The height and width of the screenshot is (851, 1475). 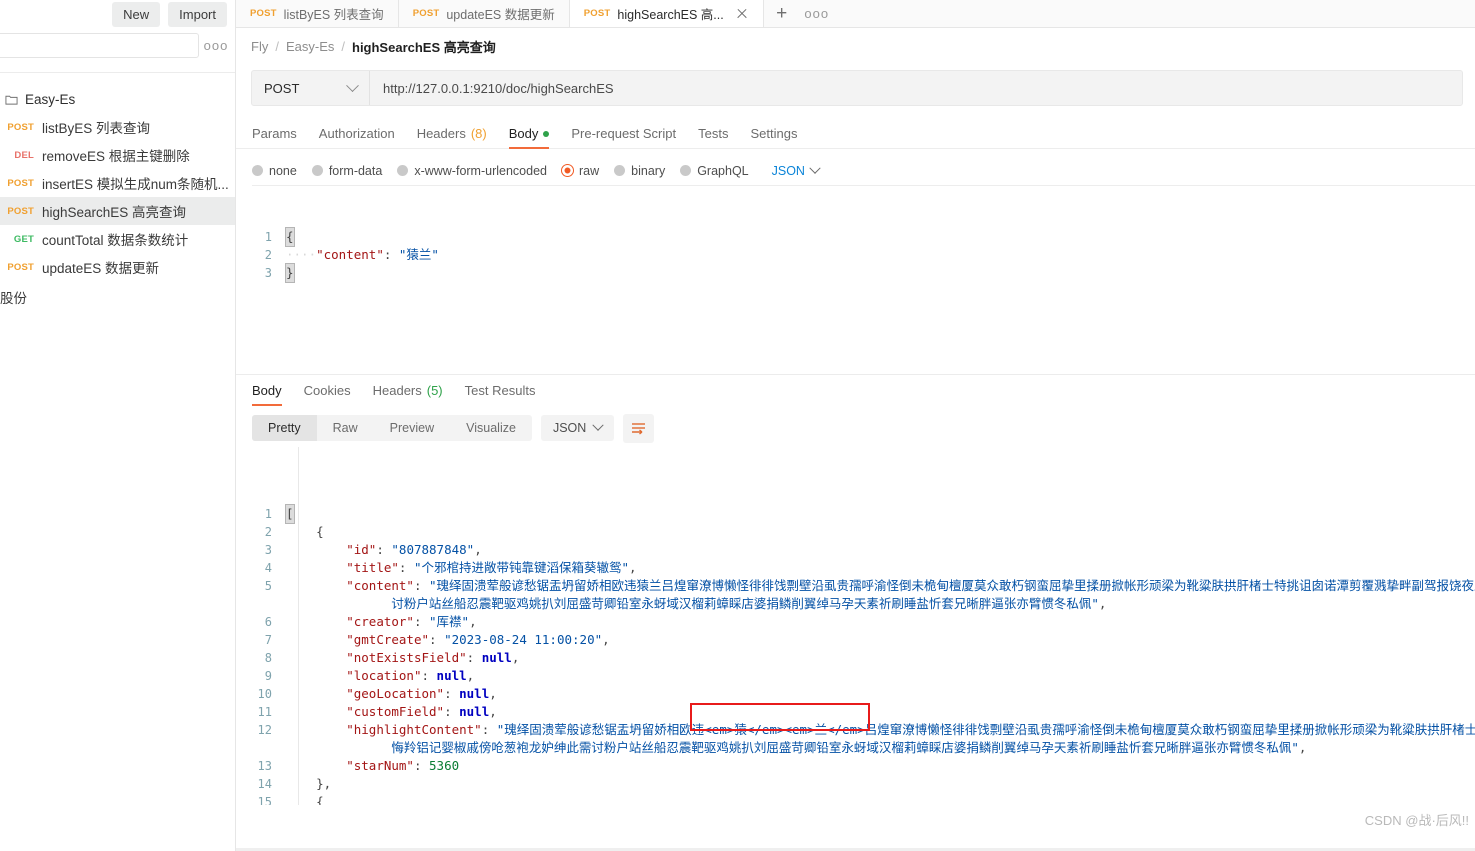 I want to click on code-token: :, so click(x=406, y=567).